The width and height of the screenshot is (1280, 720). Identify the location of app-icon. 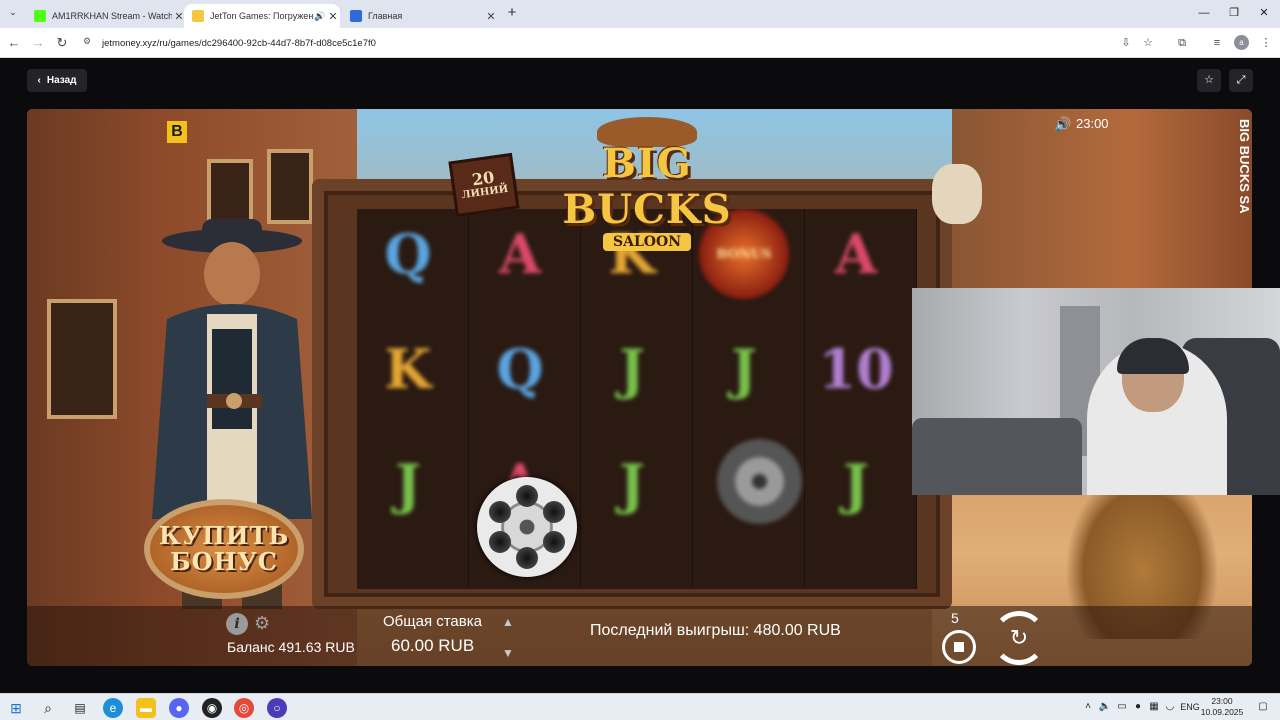
(356, 16).